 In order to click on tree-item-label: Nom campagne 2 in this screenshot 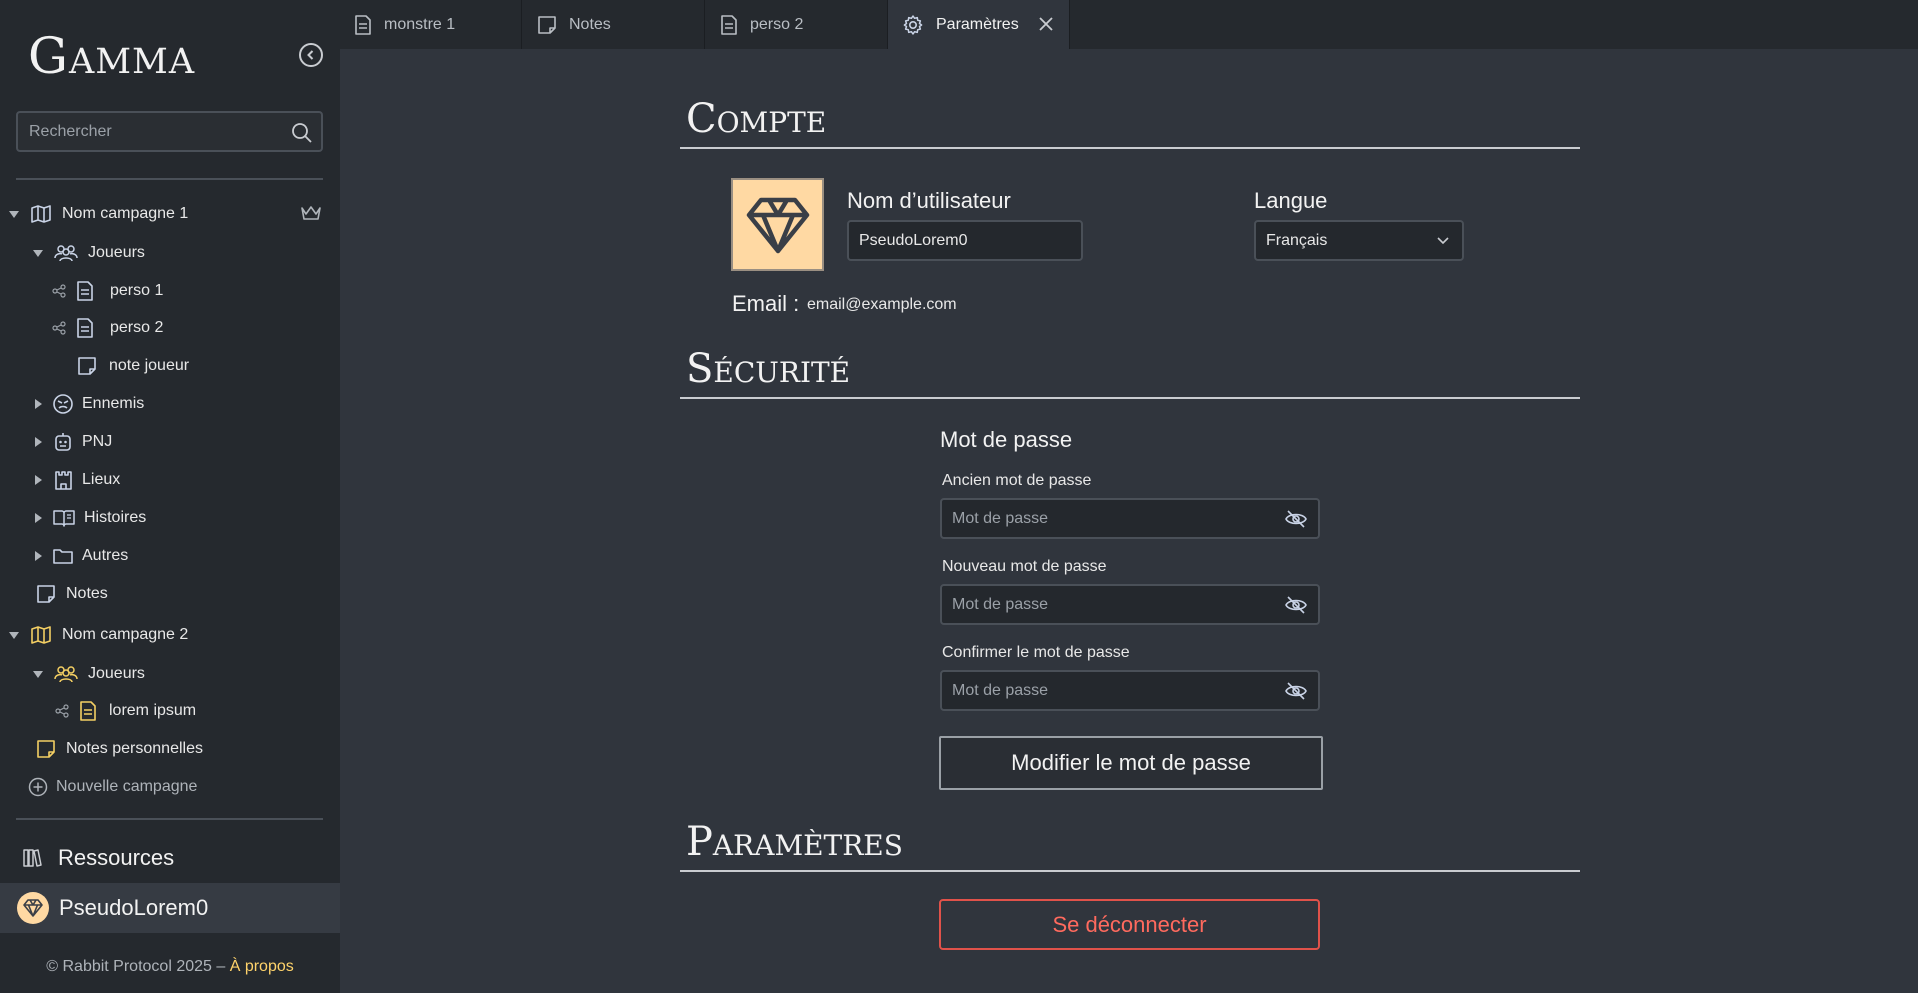, I will do `click(125, 634)`.